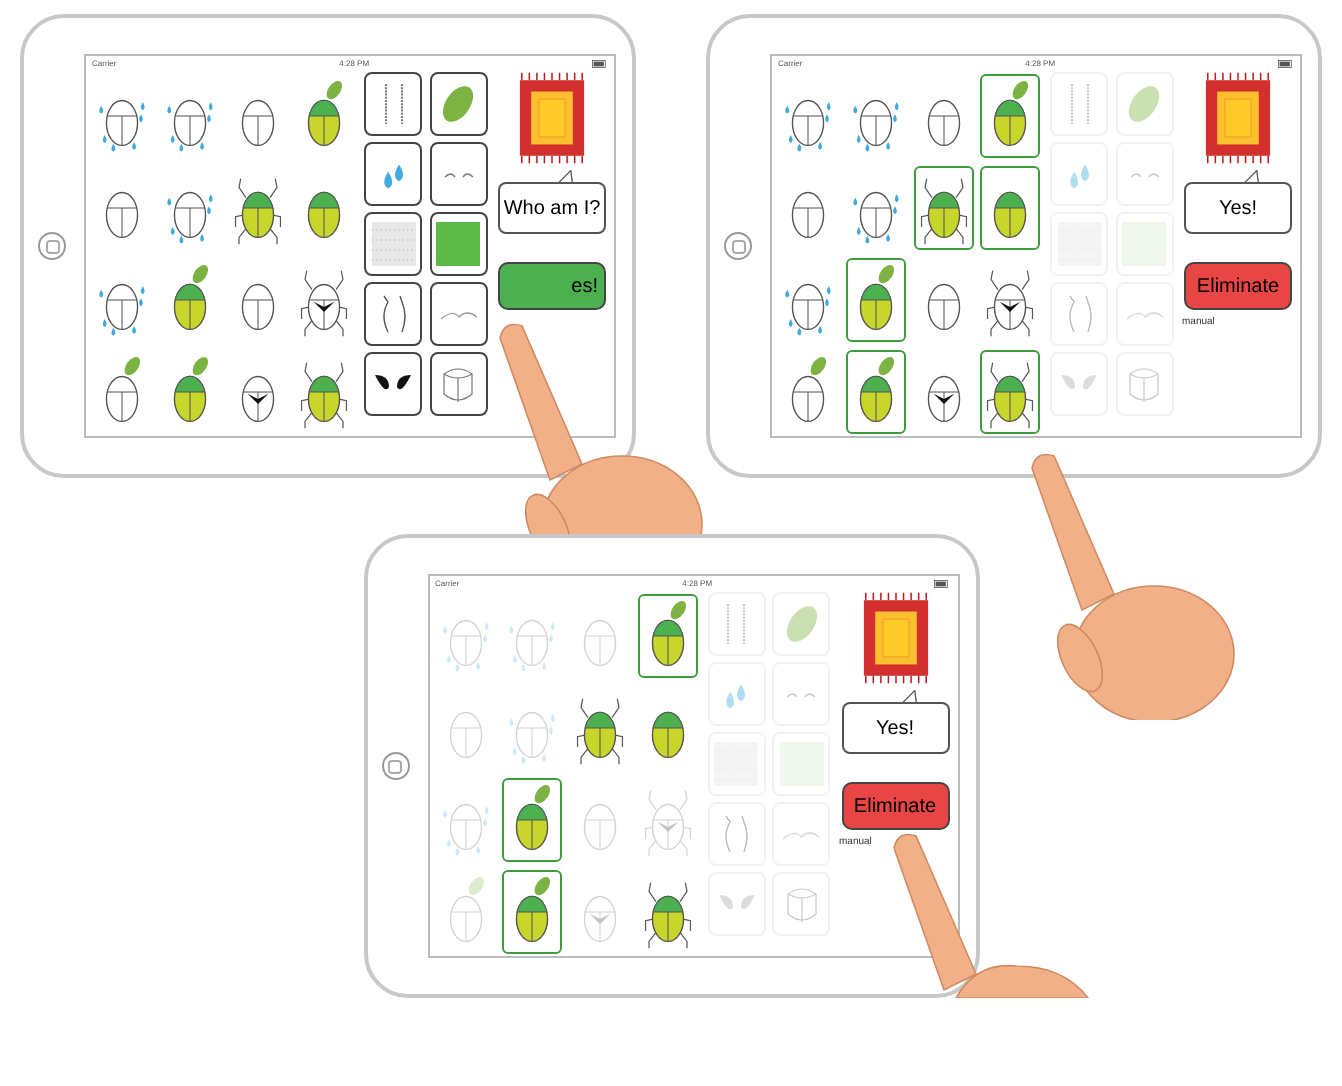 Image resolution: width=1342 pixels, height=1086 pixels. Describe the element at coordinates (552, 286) in the screenshot. I see `confirm-button: es!` at that location.